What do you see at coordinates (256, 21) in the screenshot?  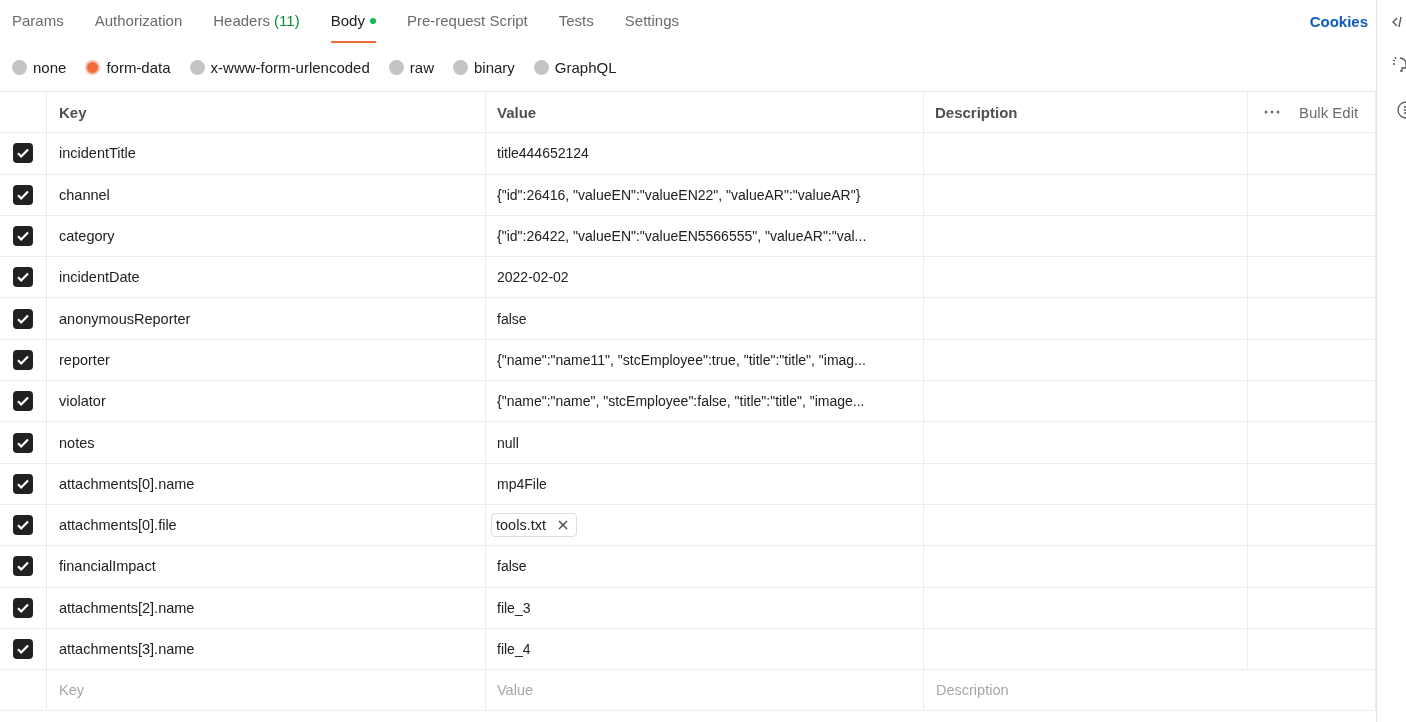 I see `request-tab: Headers (11)` at bounding box center [256, 21].